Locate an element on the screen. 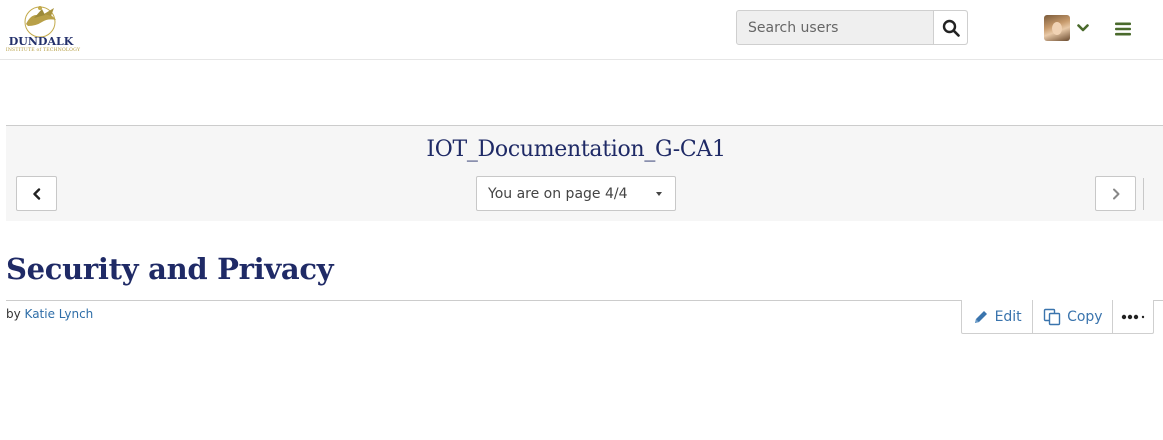 The image size is (1163, 440). user-menu-toggle is located at coordinates (1069, 28).